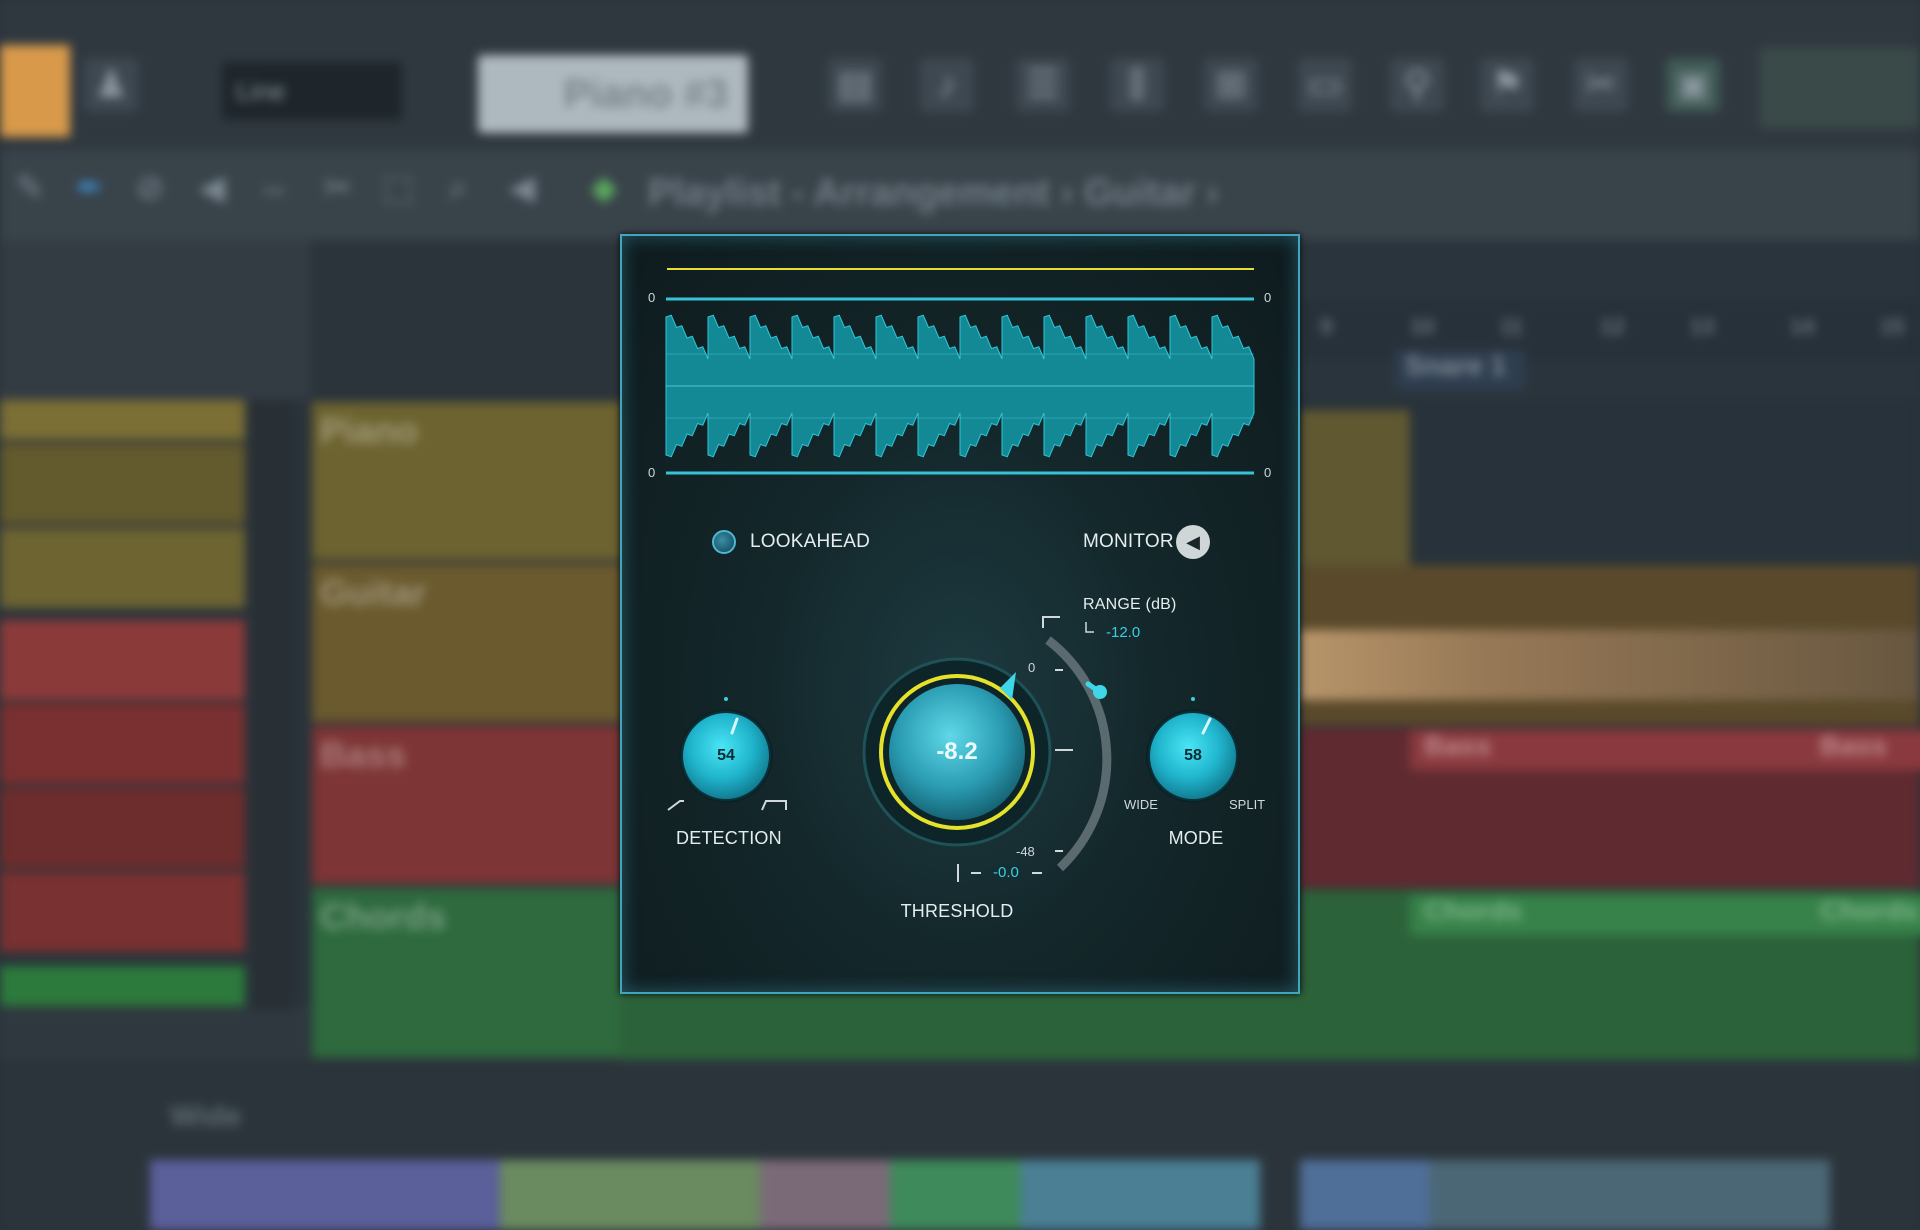 This screenshot has height=1230, width=1920. I want to click on wave-top-right-label: 0, so click(1268, 297).